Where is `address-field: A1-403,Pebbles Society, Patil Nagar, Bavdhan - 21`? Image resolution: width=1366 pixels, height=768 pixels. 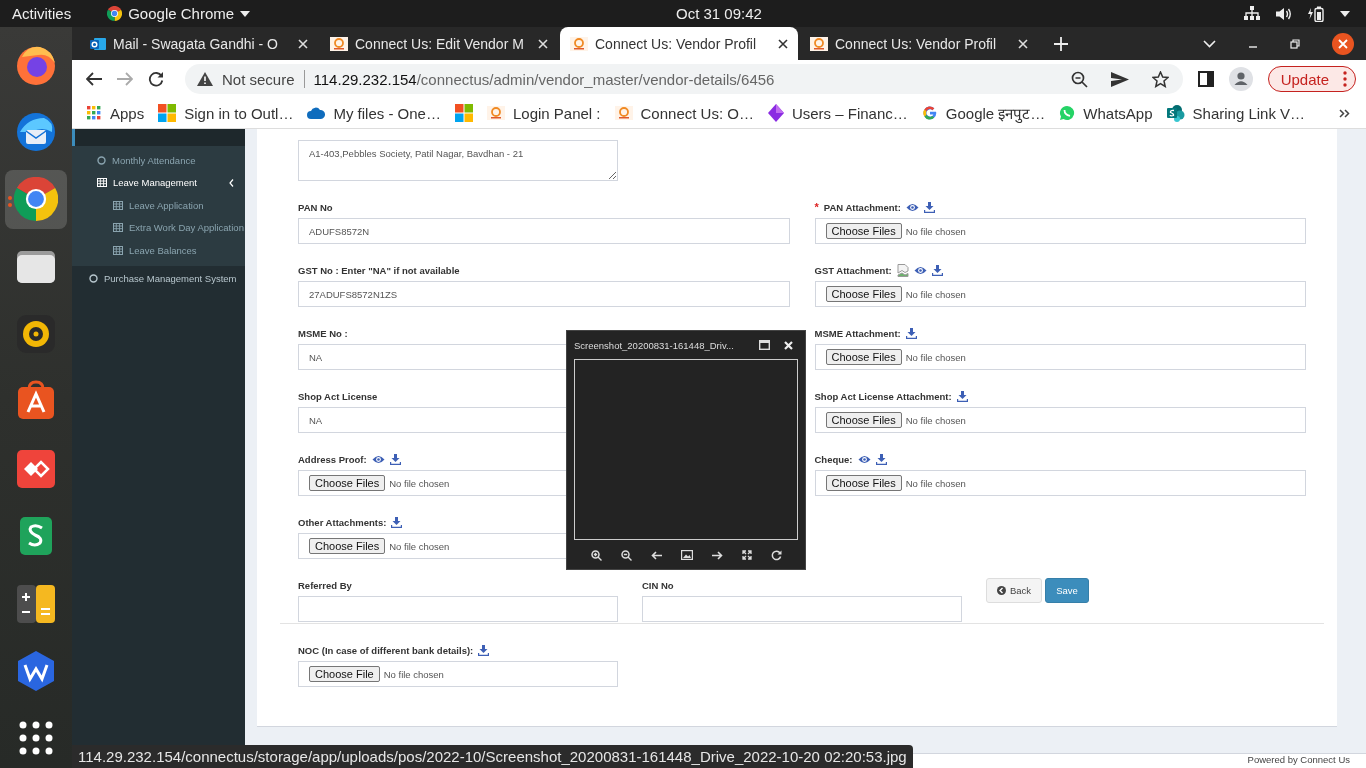 address-field: A1-403,Pebbles Society, Patil Nagar, Bavdhan - 21 is located at coordinates (458, 160).